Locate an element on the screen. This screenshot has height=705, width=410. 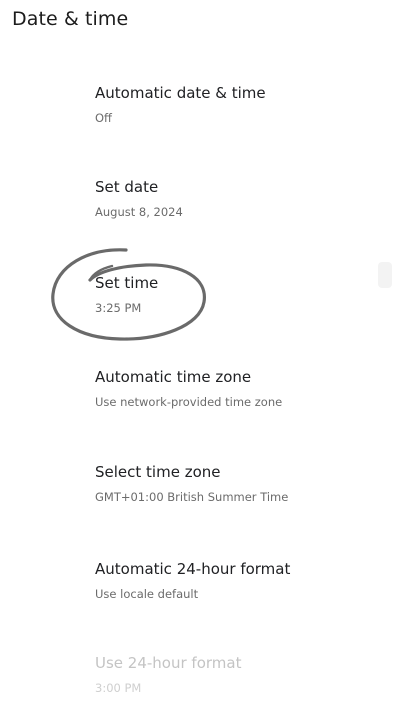
set-time-item: Set time 3:25 PM is located at coordinates (245, 295).